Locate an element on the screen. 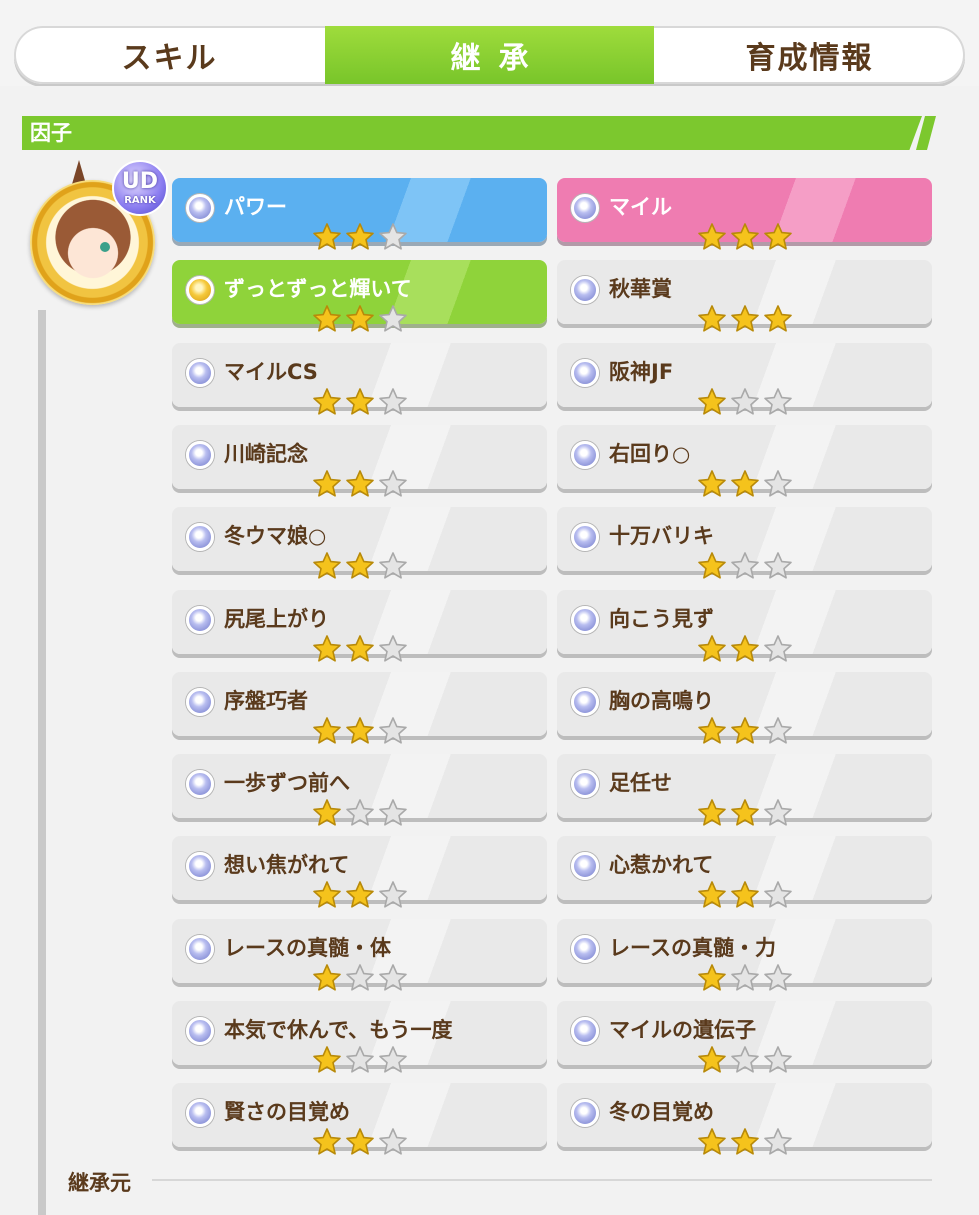  factor-card: 賢さの目覚め is located at coordinates (359, 1119).